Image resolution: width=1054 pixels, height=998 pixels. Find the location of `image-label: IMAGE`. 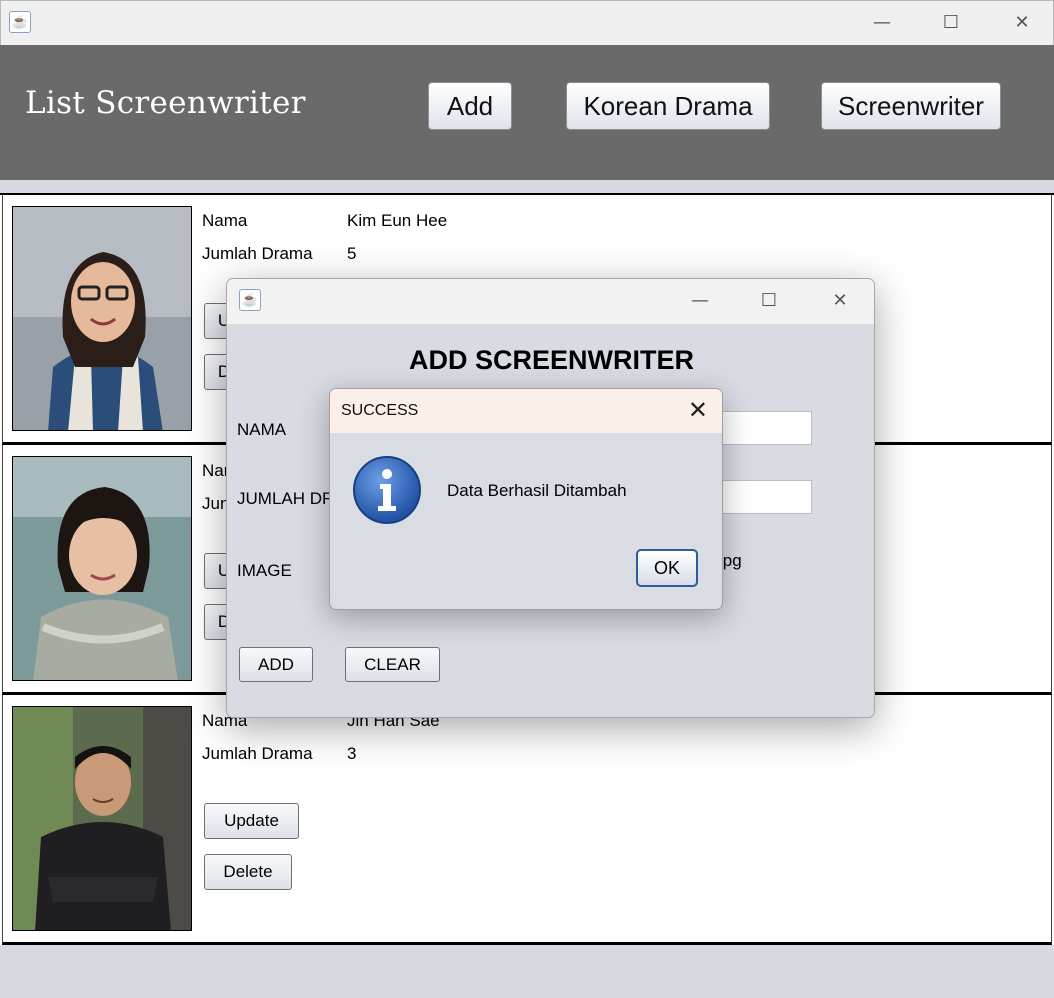

image-label: IMAGE is located at coordinates (264, 570).